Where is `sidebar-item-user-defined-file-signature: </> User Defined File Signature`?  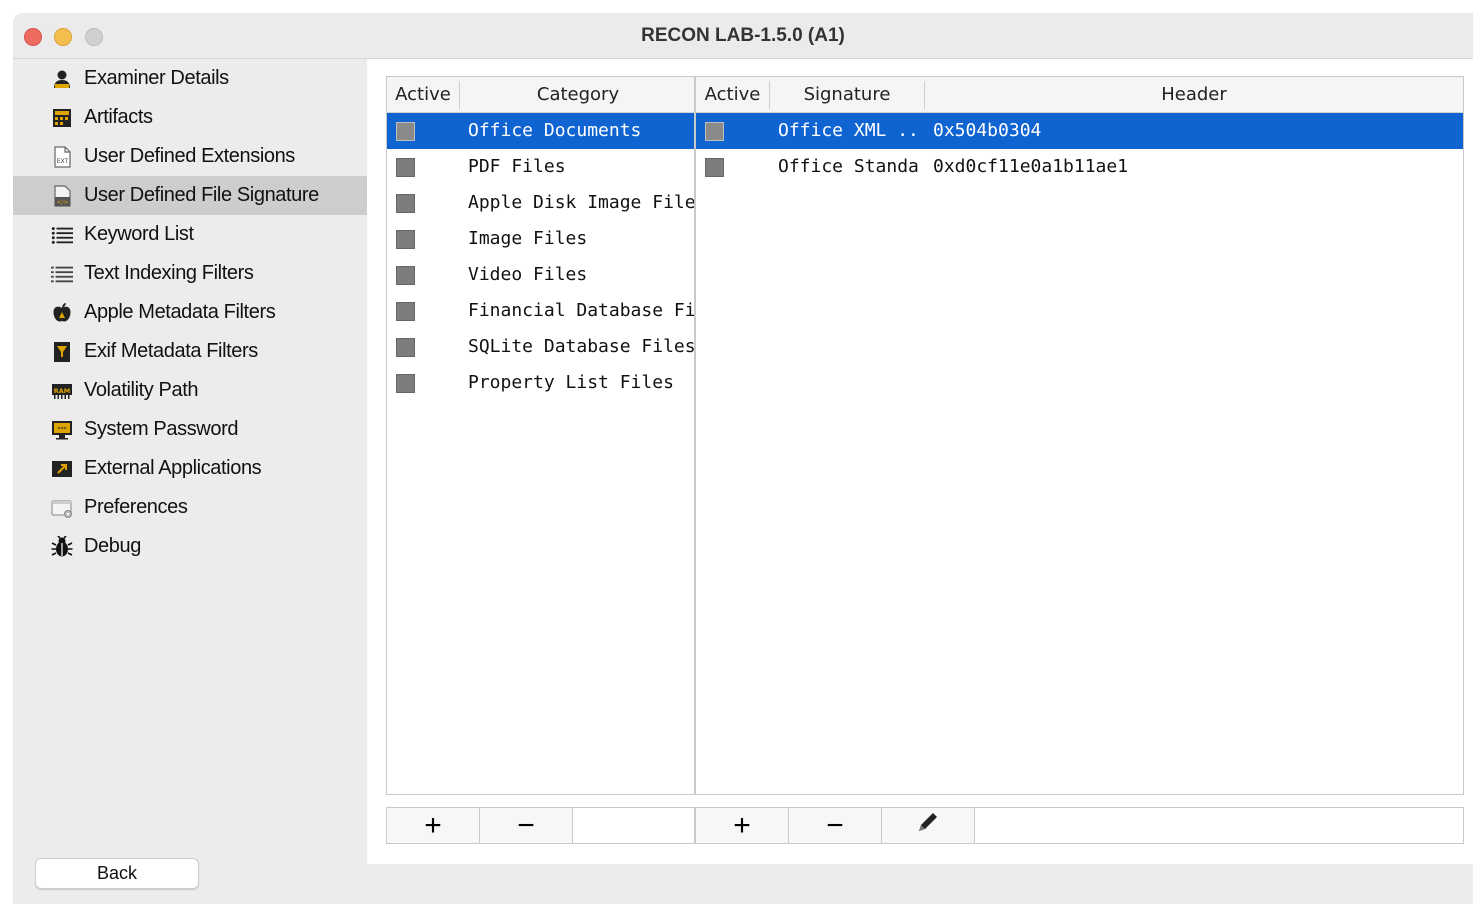
sidebar-item-user-defined-file-signature: </> User Defined File Signature is located at coordinates (190, 195).